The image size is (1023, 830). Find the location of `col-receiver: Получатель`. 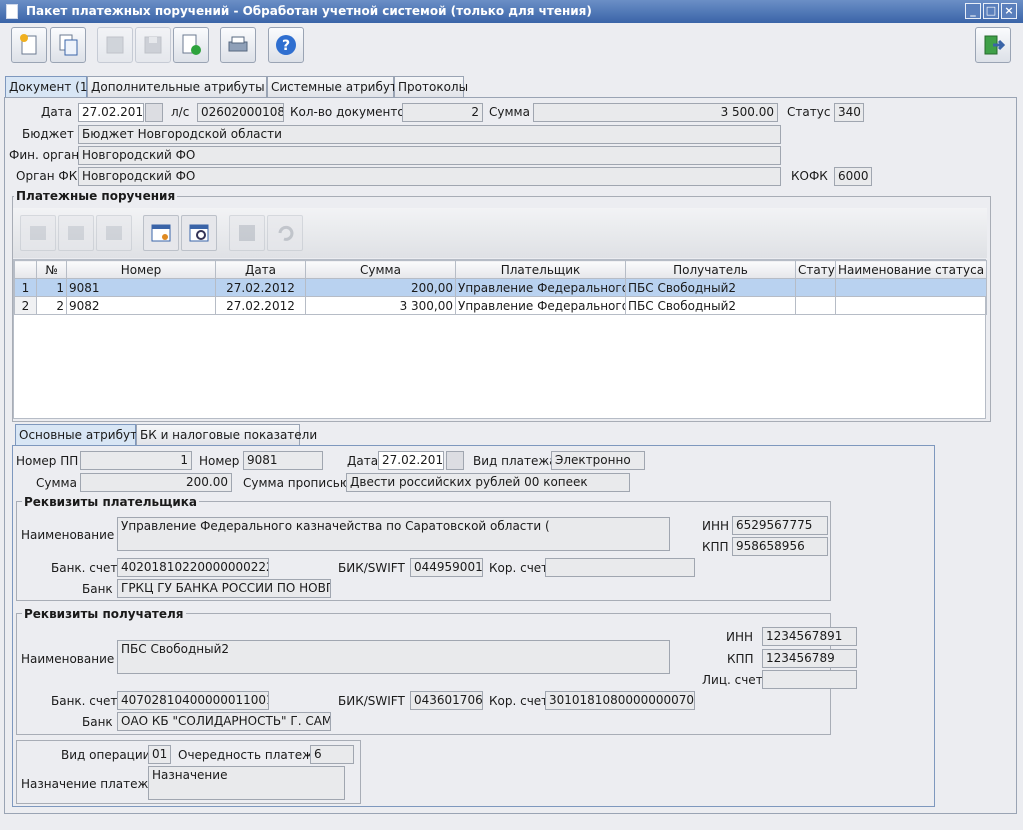

col-receiver: Получатель is located at coordinates (710, 269).